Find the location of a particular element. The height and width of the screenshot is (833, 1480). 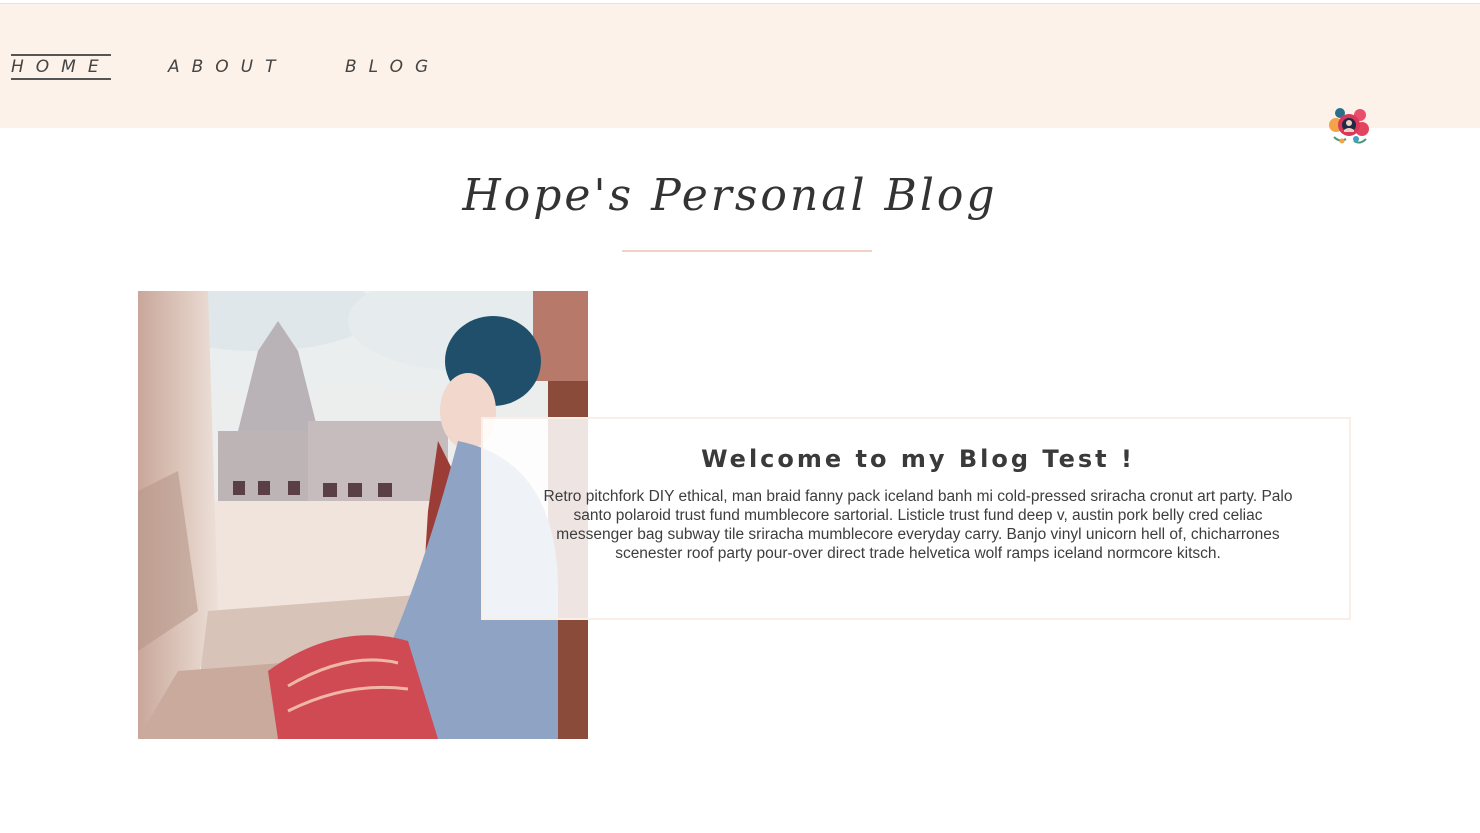

nav-item-about: ABOUT is located at coordinates (228, 67).